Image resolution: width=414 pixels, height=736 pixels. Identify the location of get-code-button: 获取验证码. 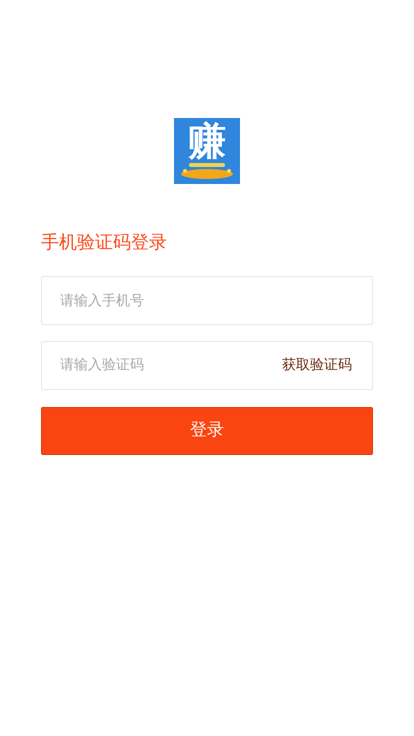
(317, 365).